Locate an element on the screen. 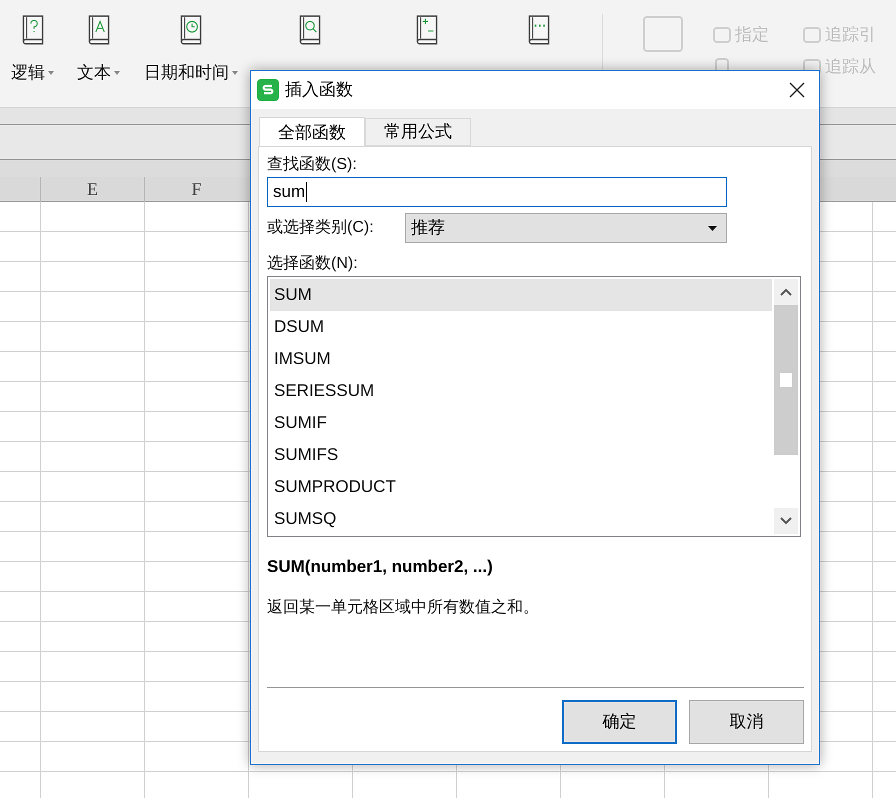  dialog-tab: 常用公式 is located at coordinates (418, 132).